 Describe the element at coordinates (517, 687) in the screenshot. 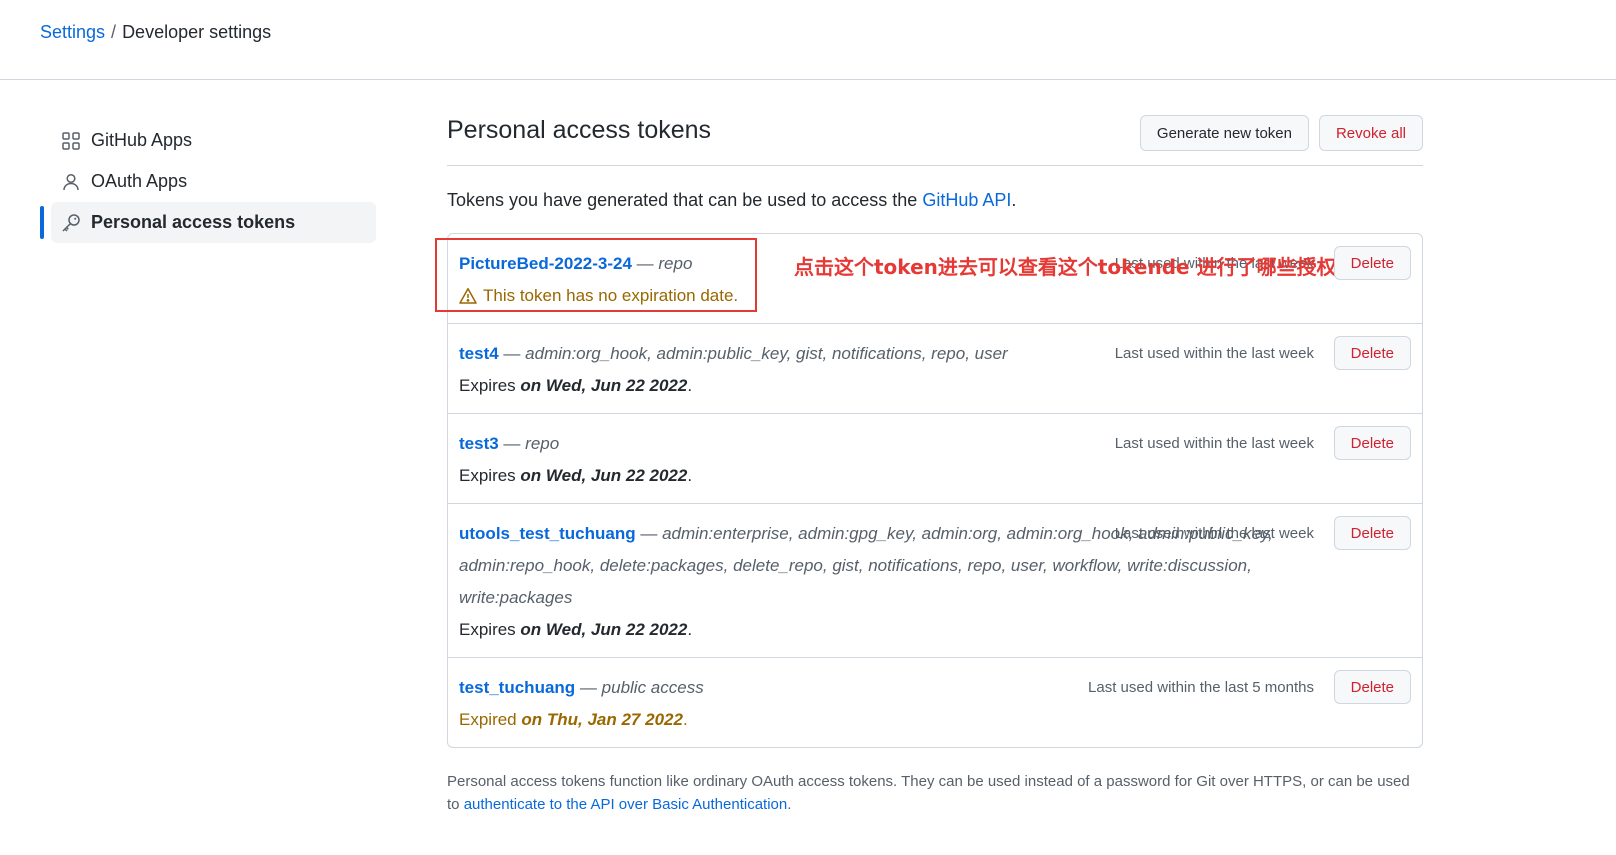

I see `token-name-link: test_tuchuang` at that location.